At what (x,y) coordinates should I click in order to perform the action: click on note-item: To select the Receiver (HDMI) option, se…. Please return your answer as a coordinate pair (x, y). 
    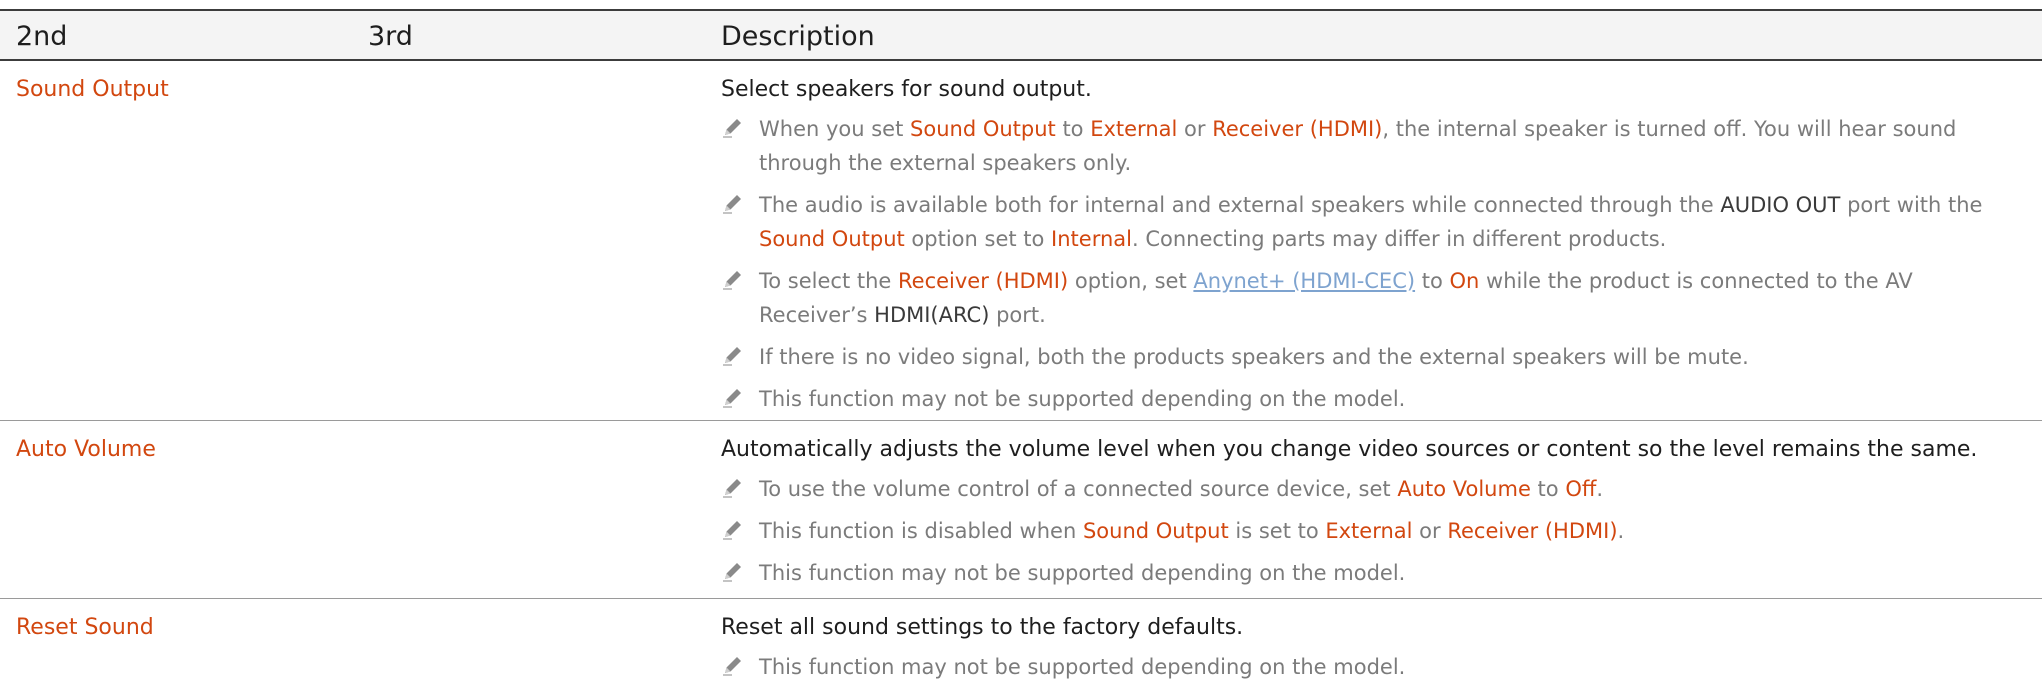
    Looking at the image, I should click on (1371, 298).